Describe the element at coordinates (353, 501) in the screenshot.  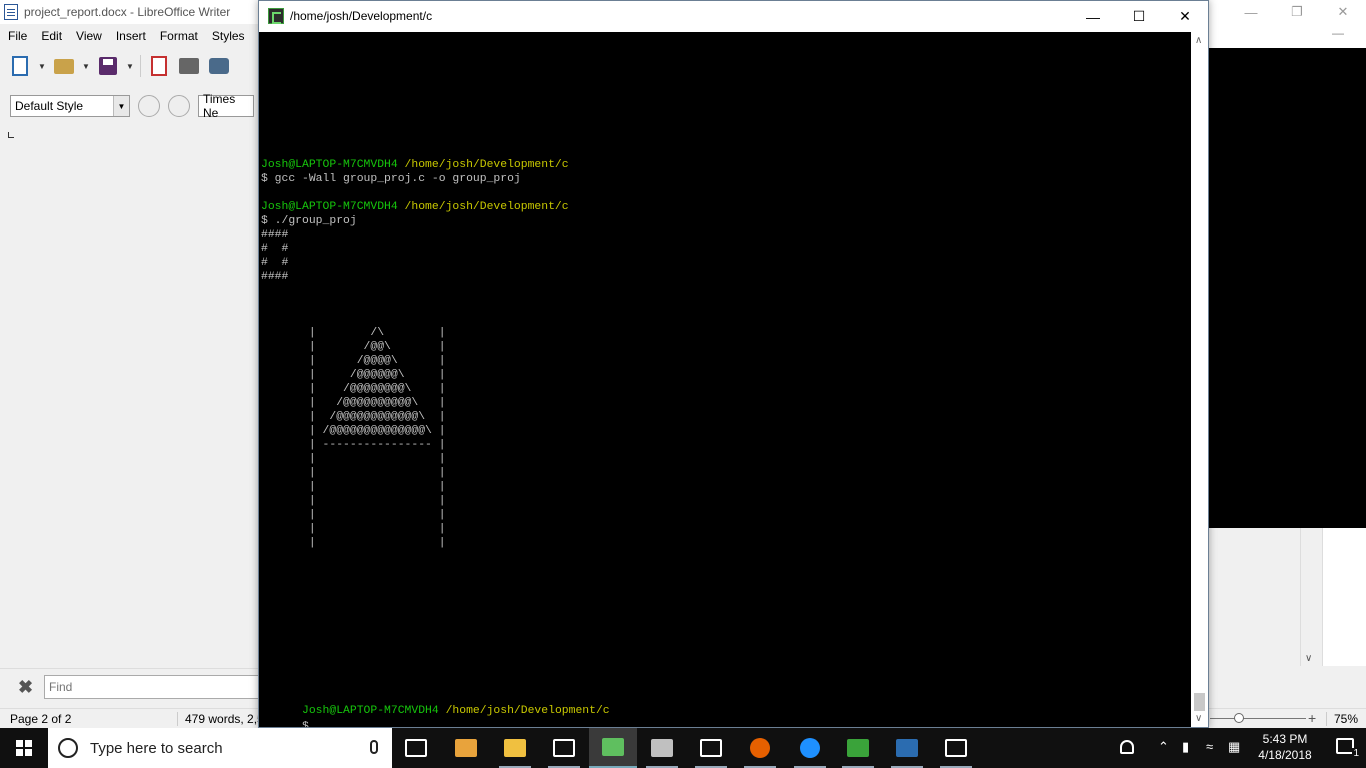
I see `terminal-text: | |` at that location.